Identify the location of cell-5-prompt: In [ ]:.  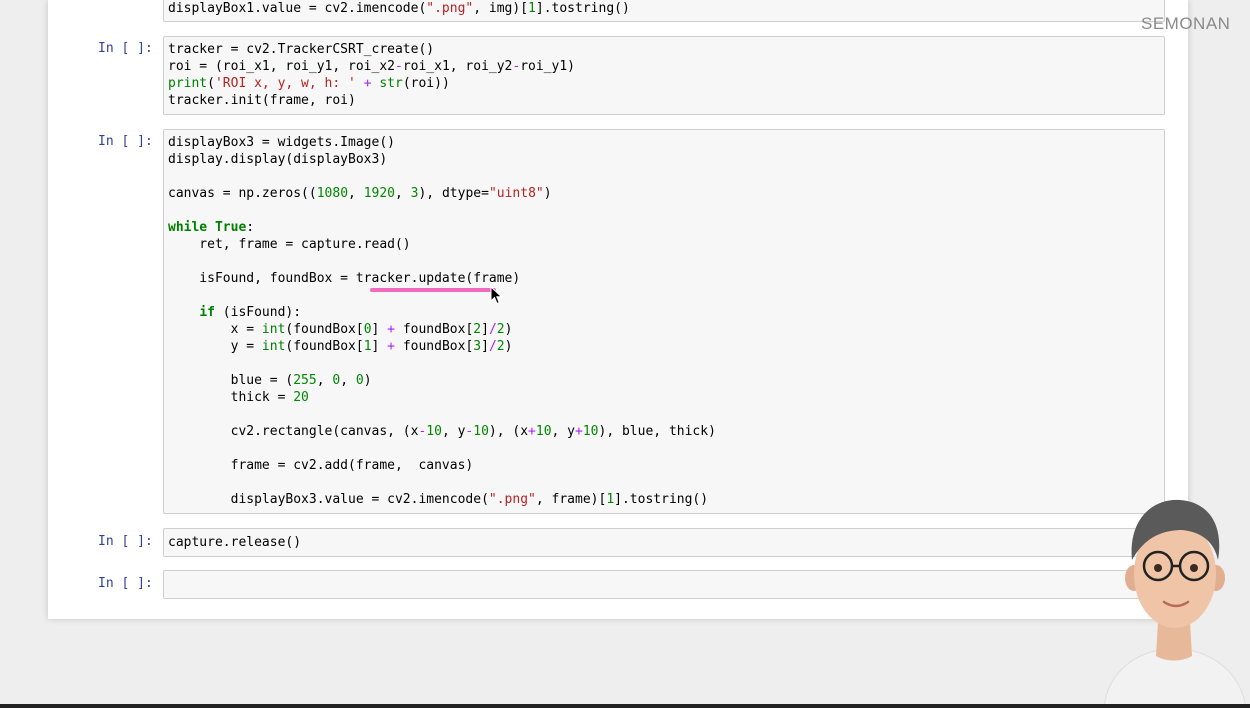
(125, 583).